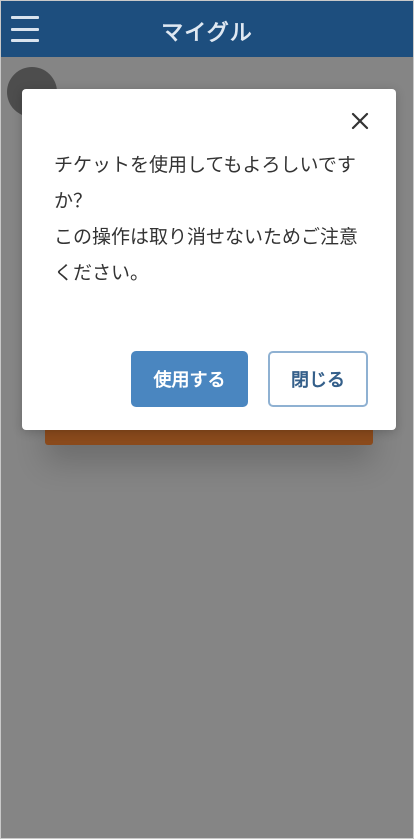 The width and height of the screenshot is (414, 839). What do you see at coordinates (318, 379) in the screenshot?
I see `close-button: 閉じる` at bounding box center [318, 379].